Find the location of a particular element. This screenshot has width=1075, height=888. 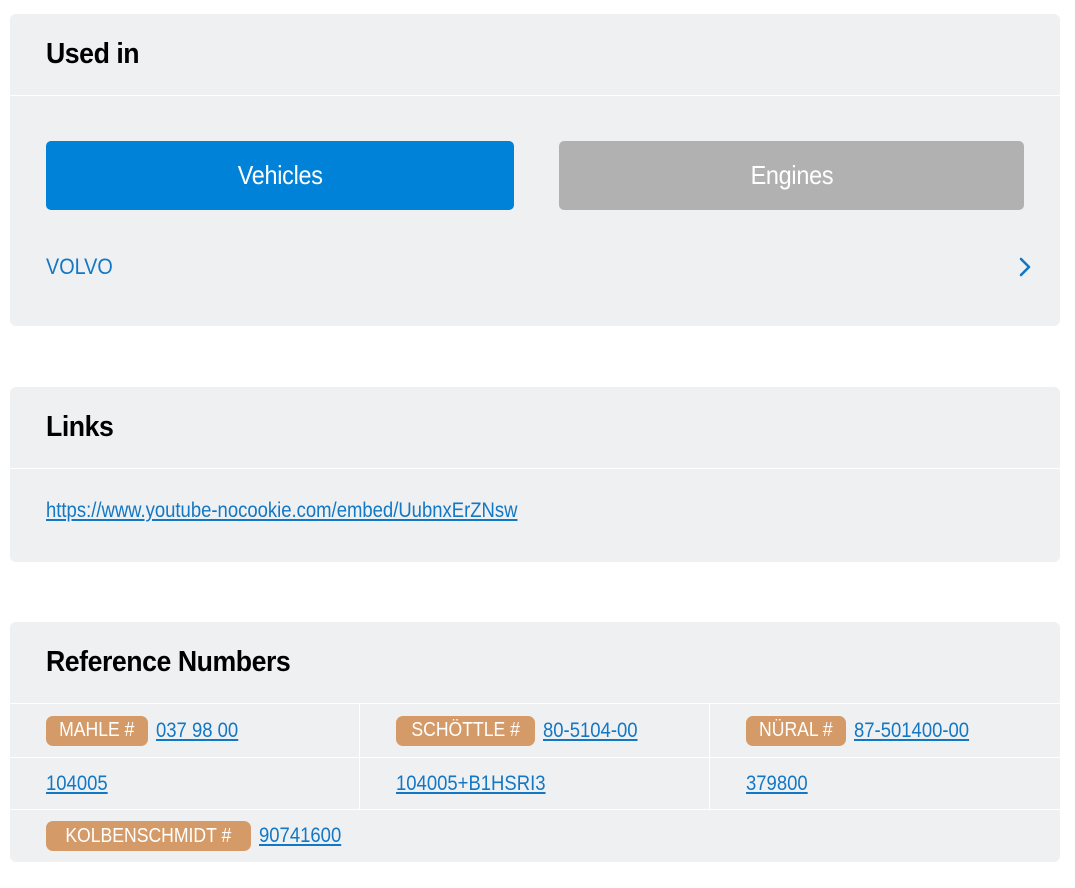

reference-number-link: 80-5104-00 is located at coordinates (590, 731).